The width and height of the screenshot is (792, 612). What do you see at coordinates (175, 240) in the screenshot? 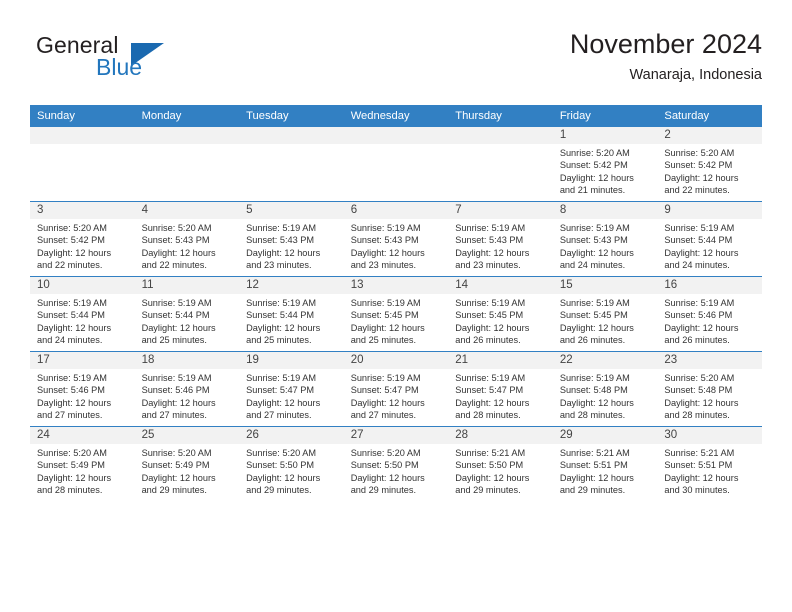
I see `sunset-text: Sunset: 5:43 PM` at bounding box center [175, 240].